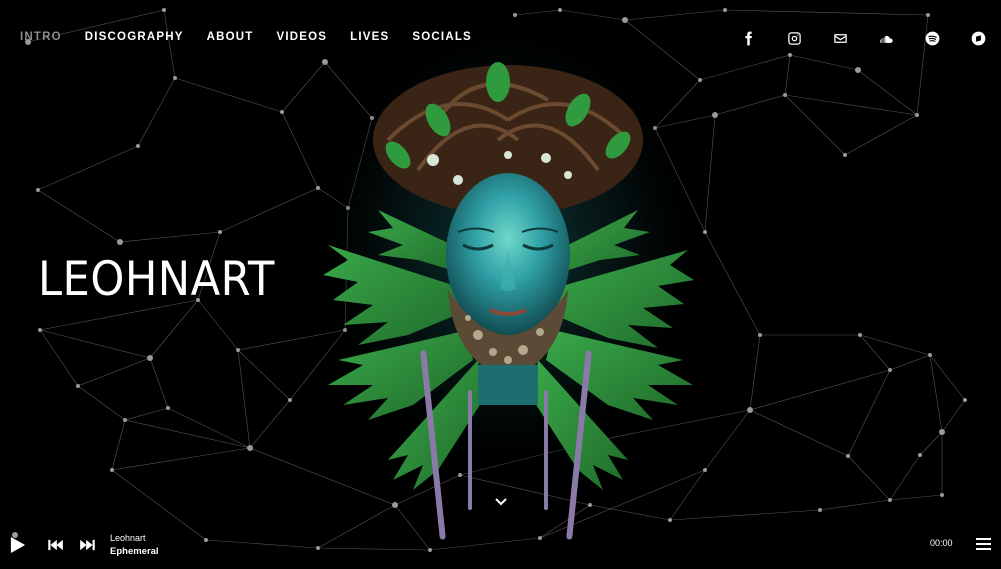  Describe the element at coordinates (156, 279) in the screenshot. I see `artist-name-heading: LEOHNART` at that location.